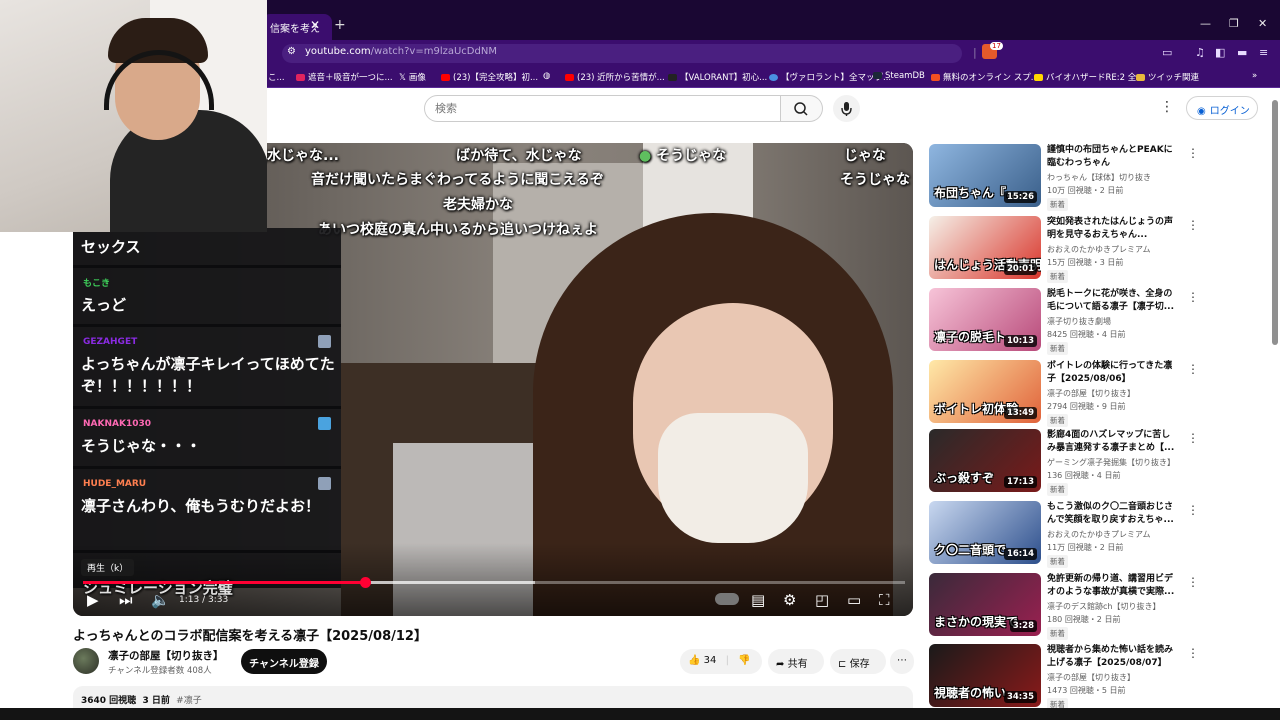  I want to click on subscribe-button: チャンネル登録, so click(284, 661).